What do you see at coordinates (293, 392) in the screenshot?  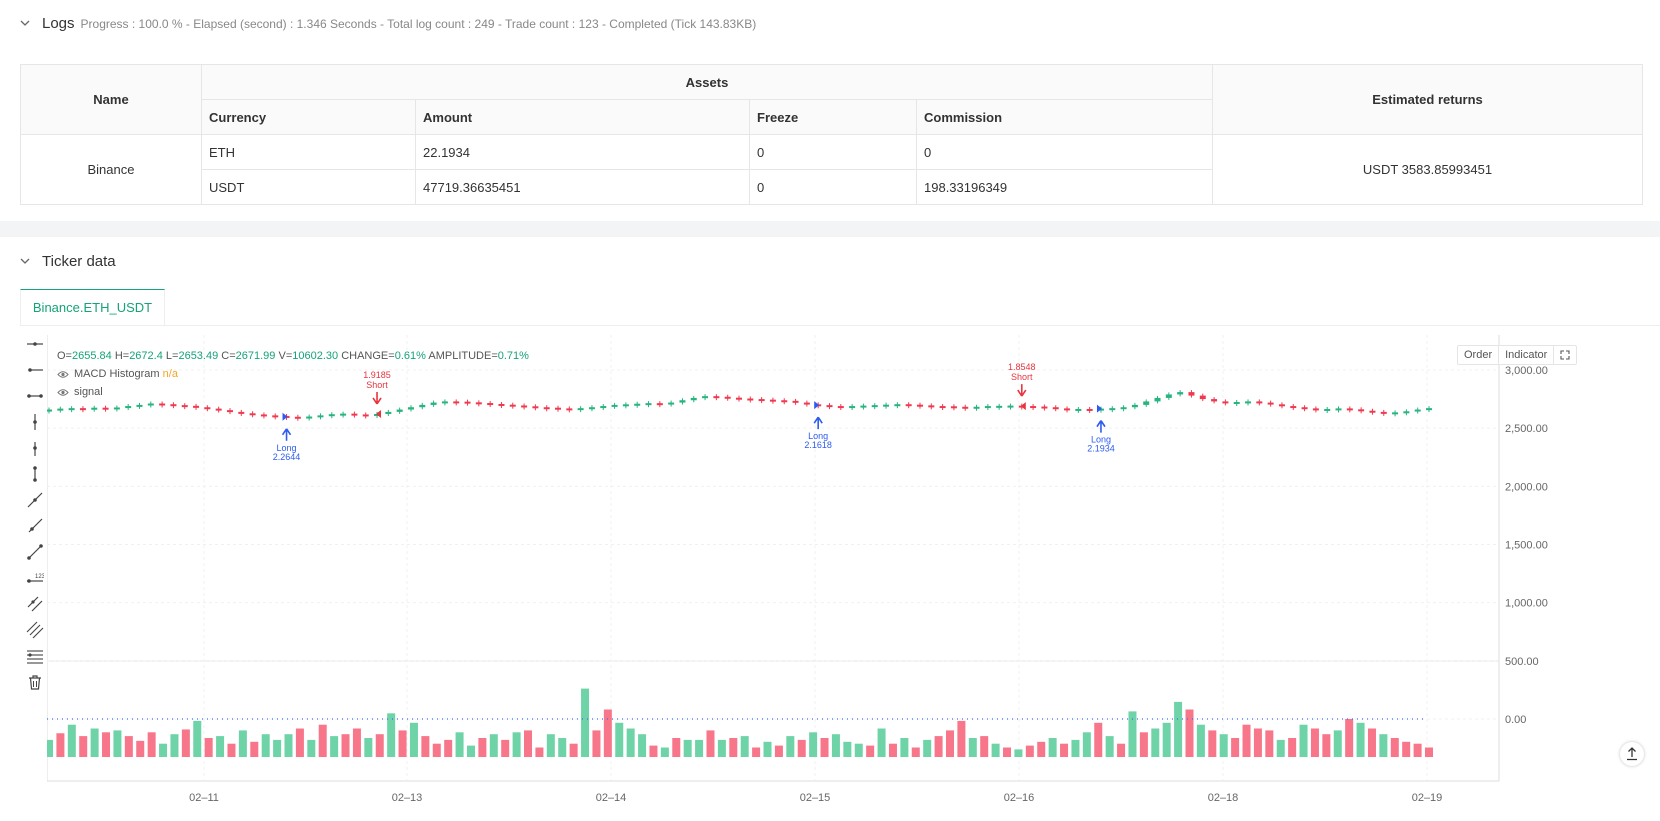 I see `signal-legend: signal` at bounding box center [293, 392].